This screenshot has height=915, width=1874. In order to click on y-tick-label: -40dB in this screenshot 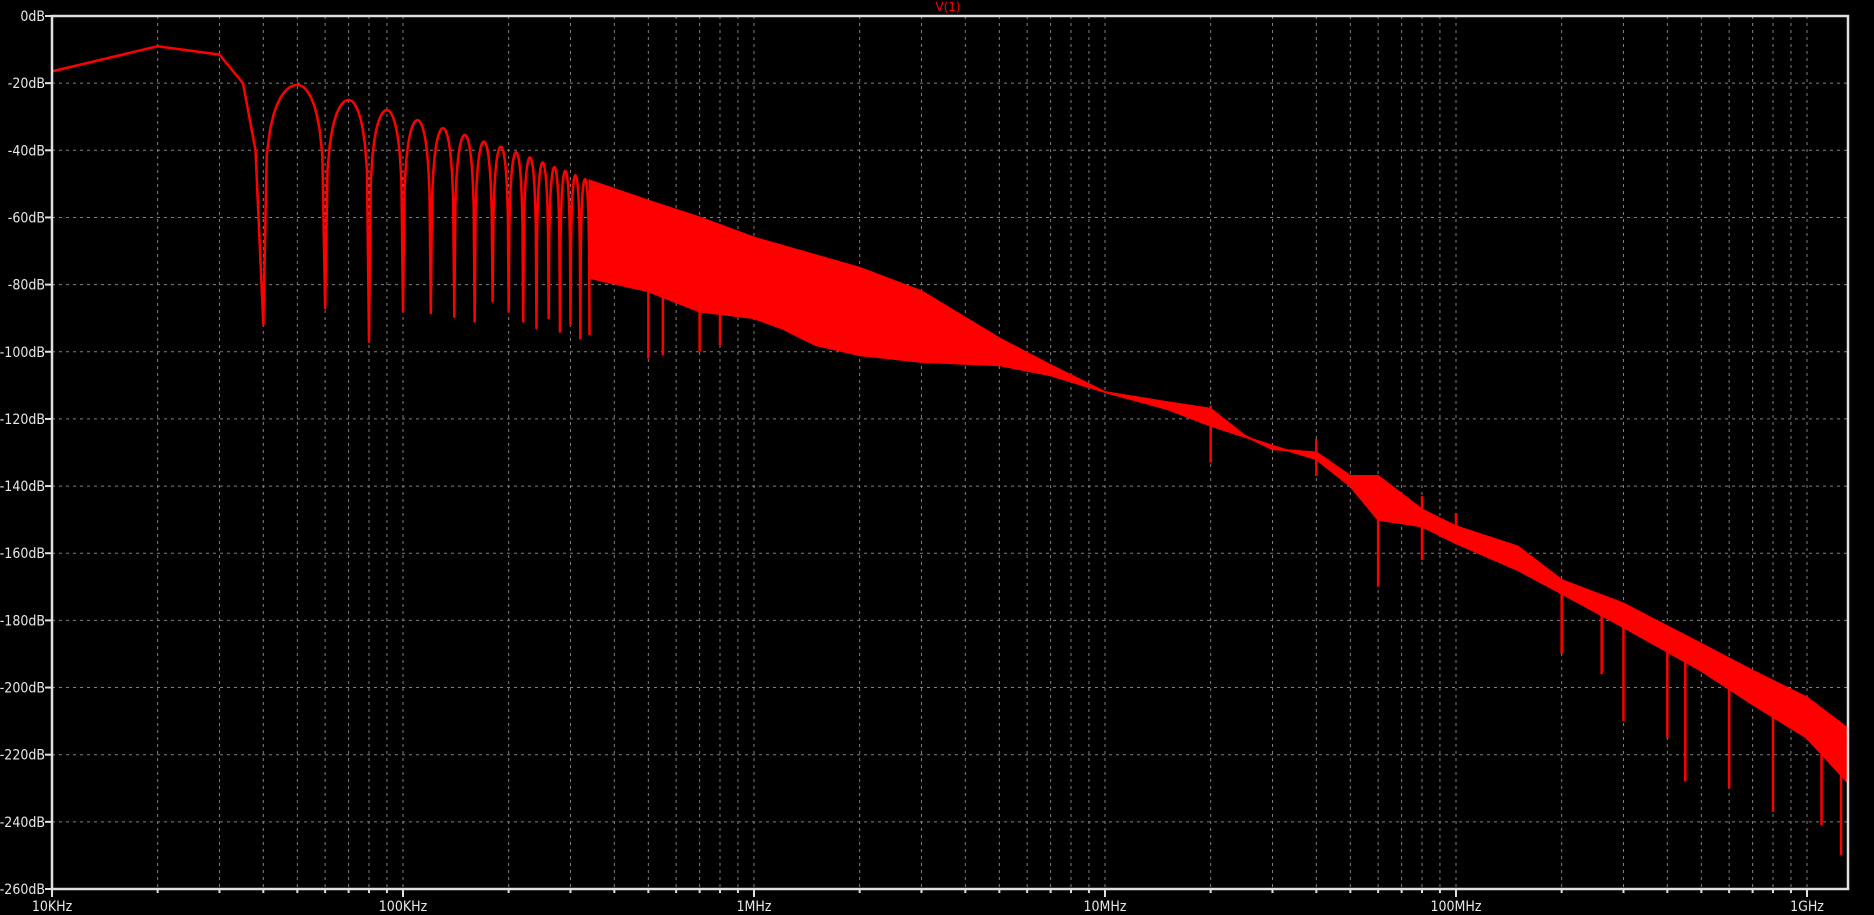, I will do `click(26, 151)`.